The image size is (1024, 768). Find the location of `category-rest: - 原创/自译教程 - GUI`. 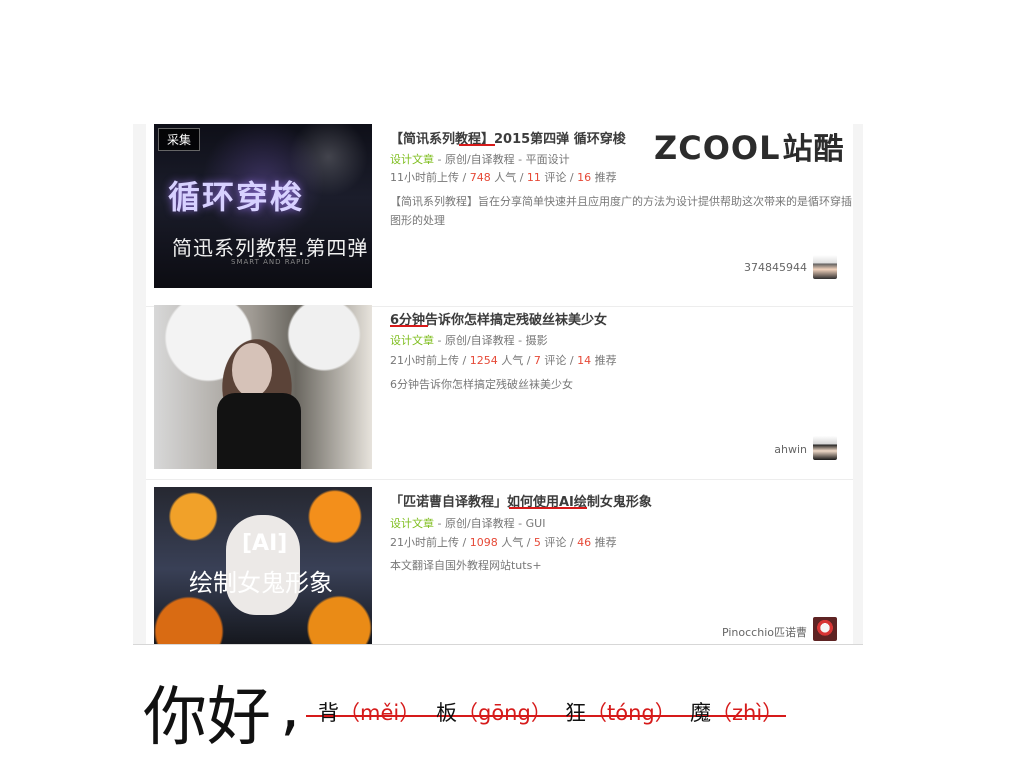

category-rest: - 原创/自译教程 - GUI is located at coordinates (490, 523).